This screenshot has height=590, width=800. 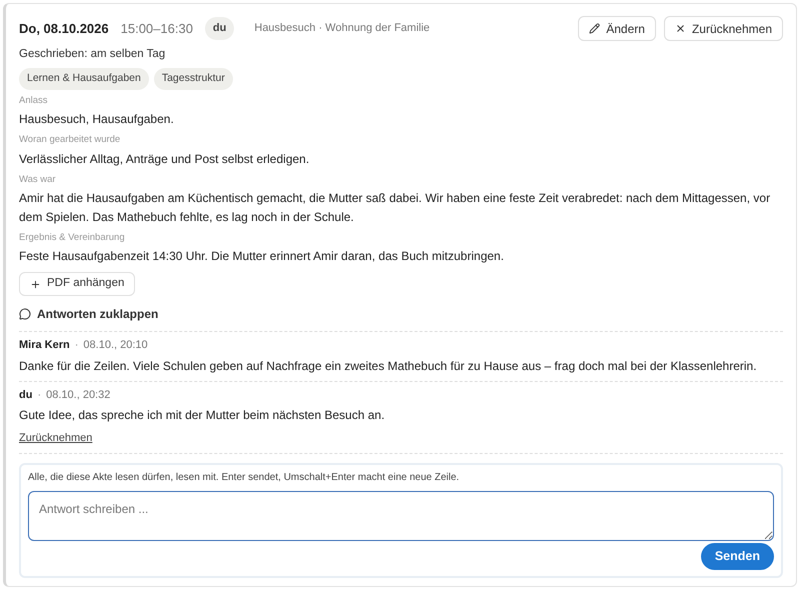 What do you see at coordinates (219, 28) in the screenshot?
I see `author-badge: du` at bounding box center [219, 28].